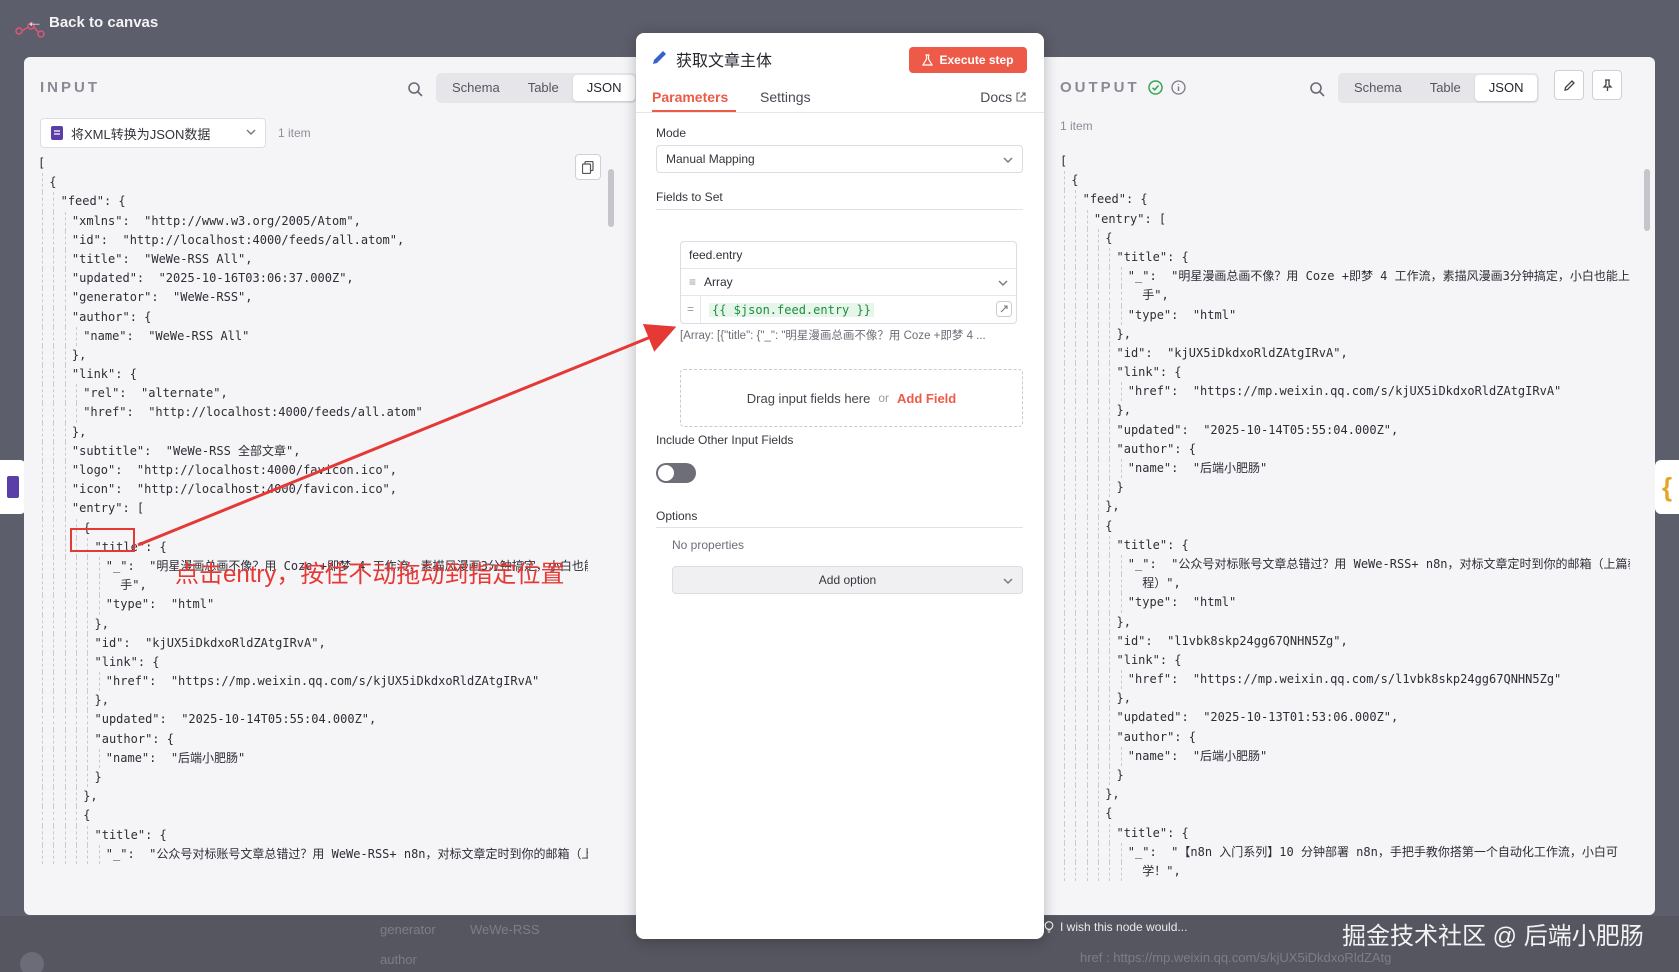  I want to click on output-tab-schema: Schema, so click(1378, 88).